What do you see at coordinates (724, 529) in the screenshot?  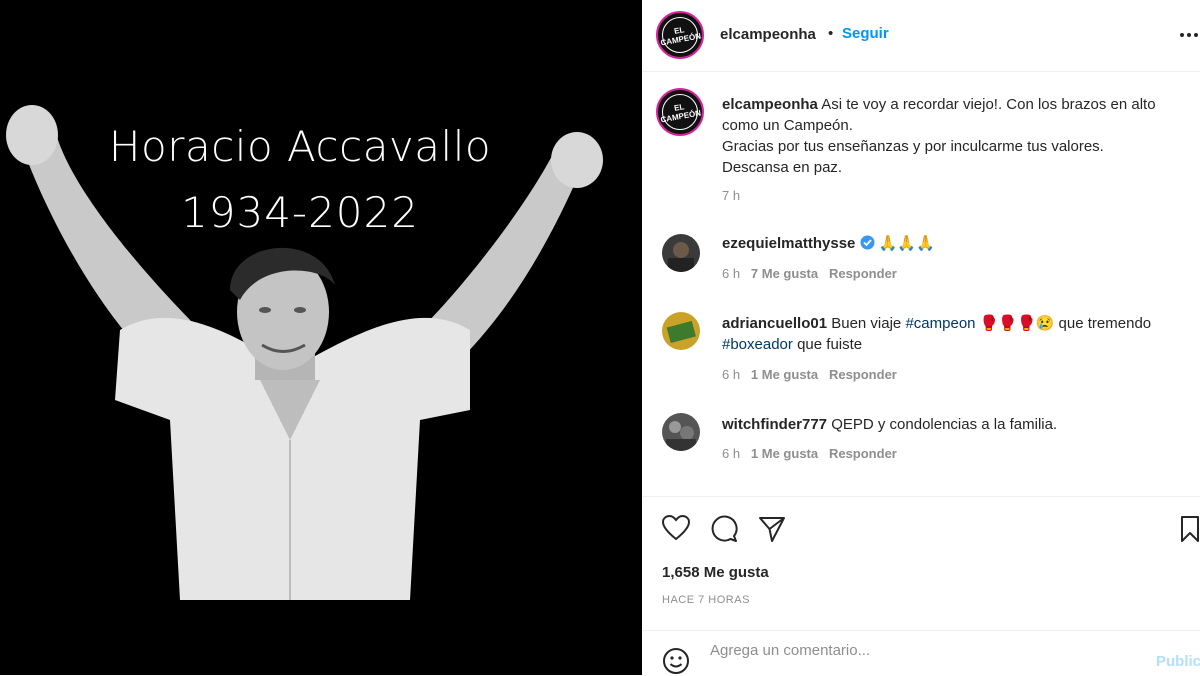 I see `comment-icon` at bounding box center [724, 529].